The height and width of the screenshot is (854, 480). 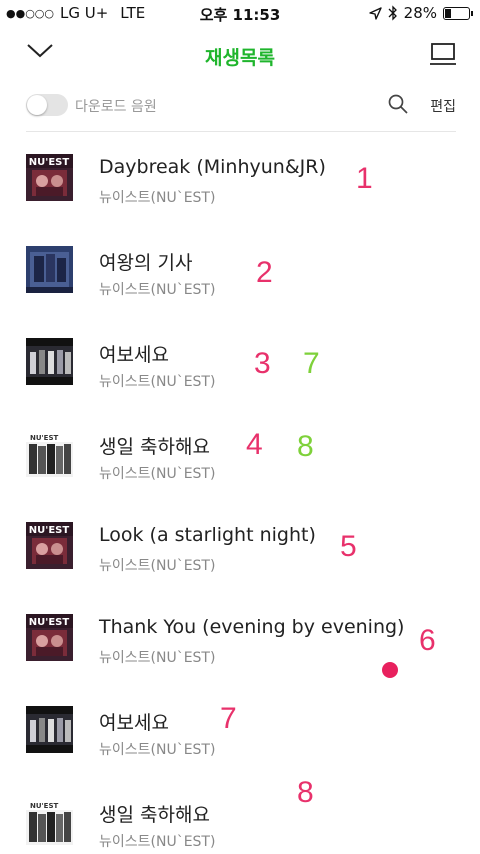 I want to click on song-title: 여왕의 기사, so click(x=146, y=263).